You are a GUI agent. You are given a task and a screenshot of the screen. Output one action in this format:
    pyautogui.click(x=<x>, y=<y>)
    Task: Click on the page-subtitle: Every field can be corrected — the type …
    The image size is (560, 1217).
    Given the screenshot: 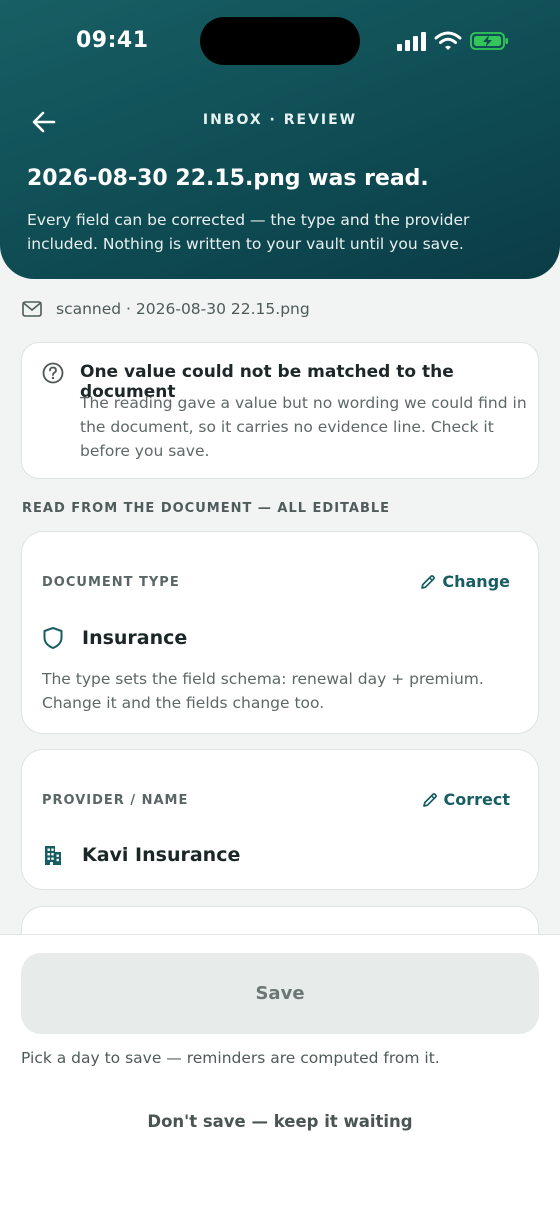 What is the action you would take?
    pyautogui.click(x=248, y=232)
    